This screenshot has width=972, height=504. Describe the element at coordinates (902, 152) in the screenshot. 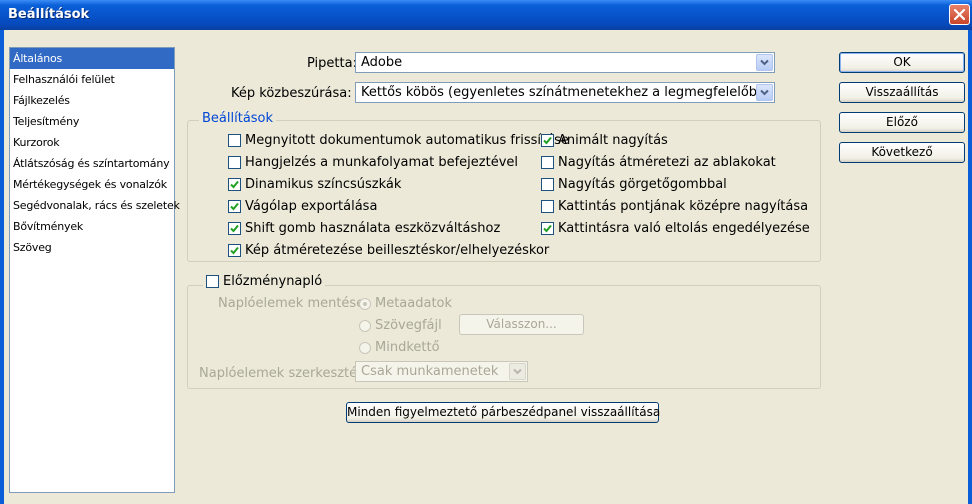

I see `next-button: Következő` at that location.